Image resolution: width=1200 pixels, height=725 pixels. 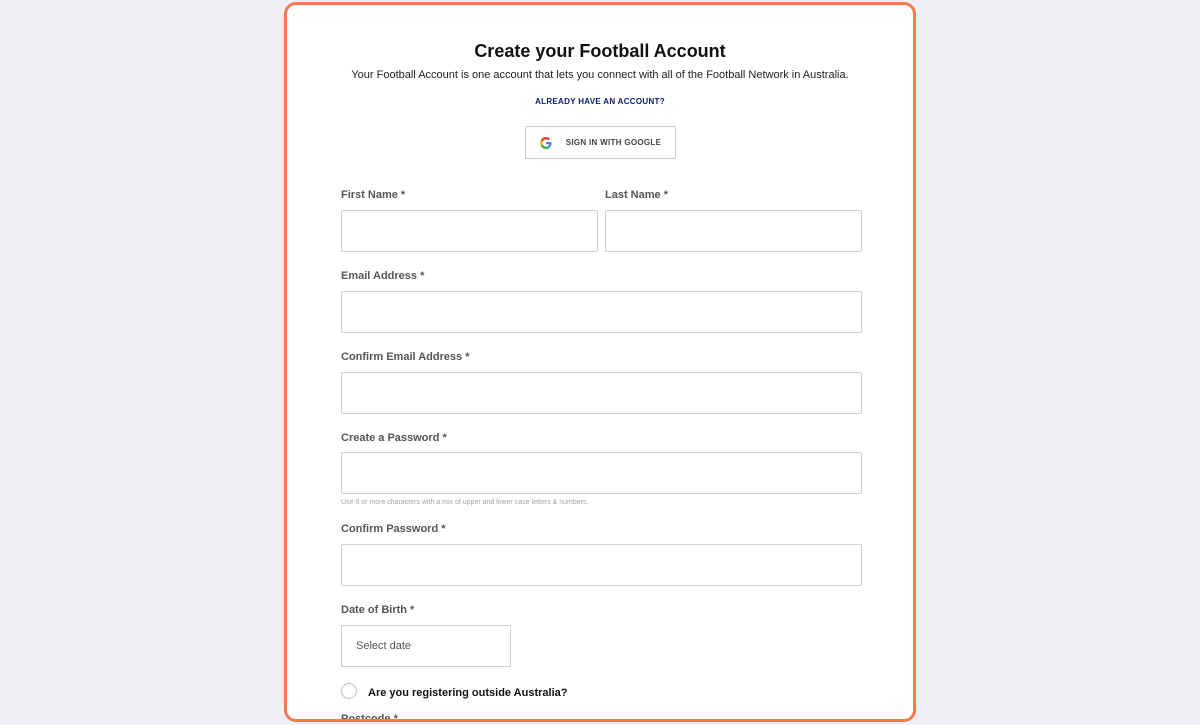 What do you see at coordinates (601, 393) in the screenshot?
I see `confirm-email-input` at bounding box center [601, 393].